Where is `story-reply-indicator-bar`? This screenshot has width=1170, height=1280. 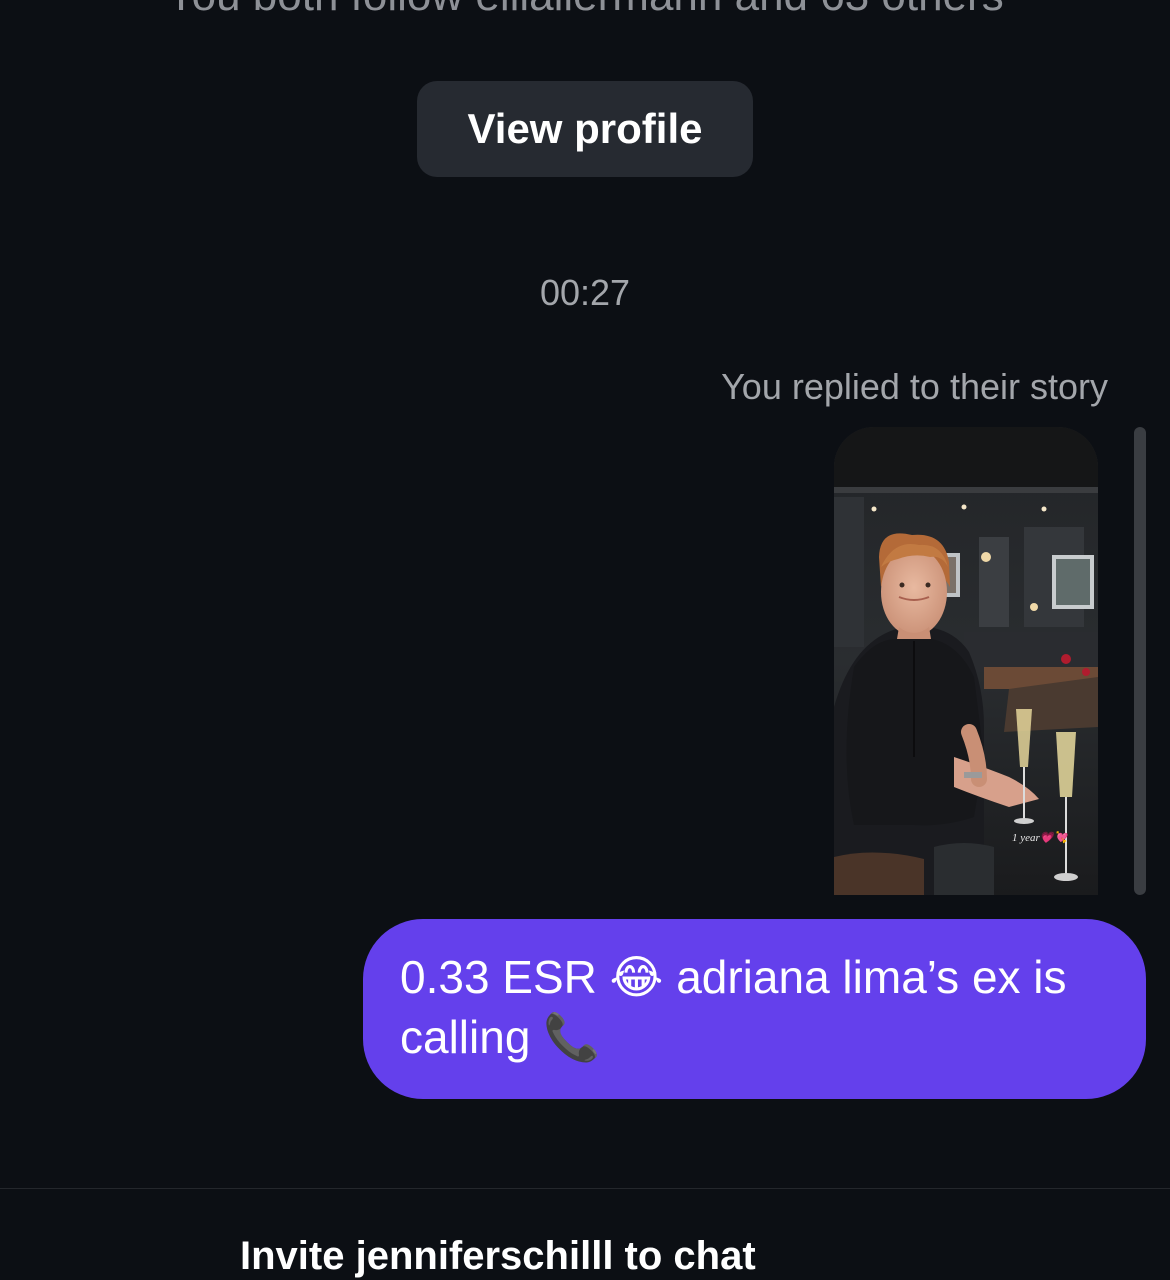 story-reply-indicator-bar is located at coordinates (1140, 661).